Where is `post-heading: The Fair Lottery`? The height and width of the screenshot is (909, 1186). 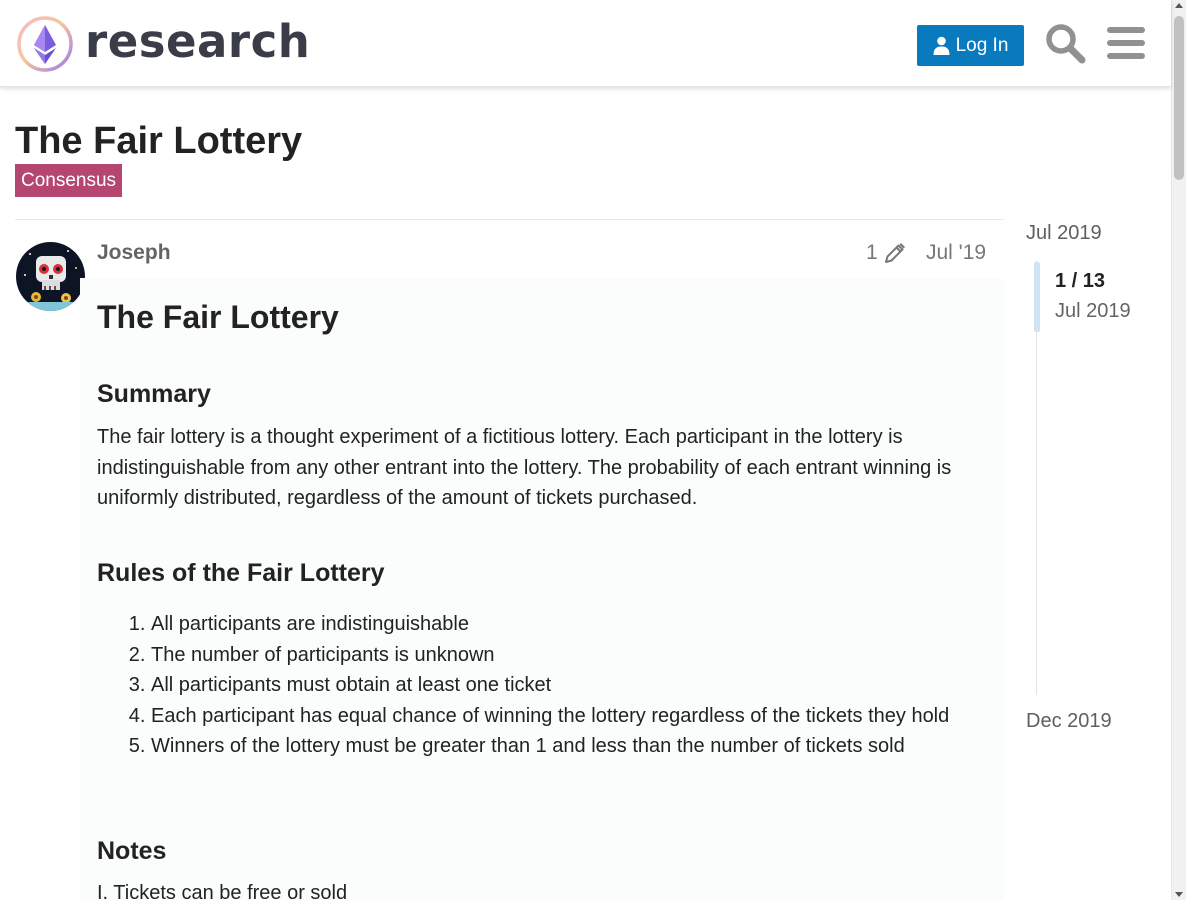 post-heading: The Fair Lottery is located at coordinates (218, 317).